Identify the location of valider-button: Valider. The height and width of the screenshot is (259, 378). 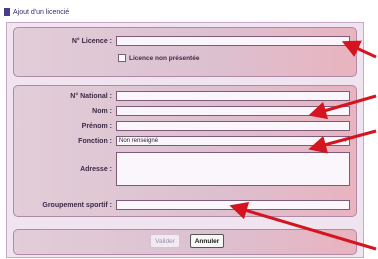
(165, 241).